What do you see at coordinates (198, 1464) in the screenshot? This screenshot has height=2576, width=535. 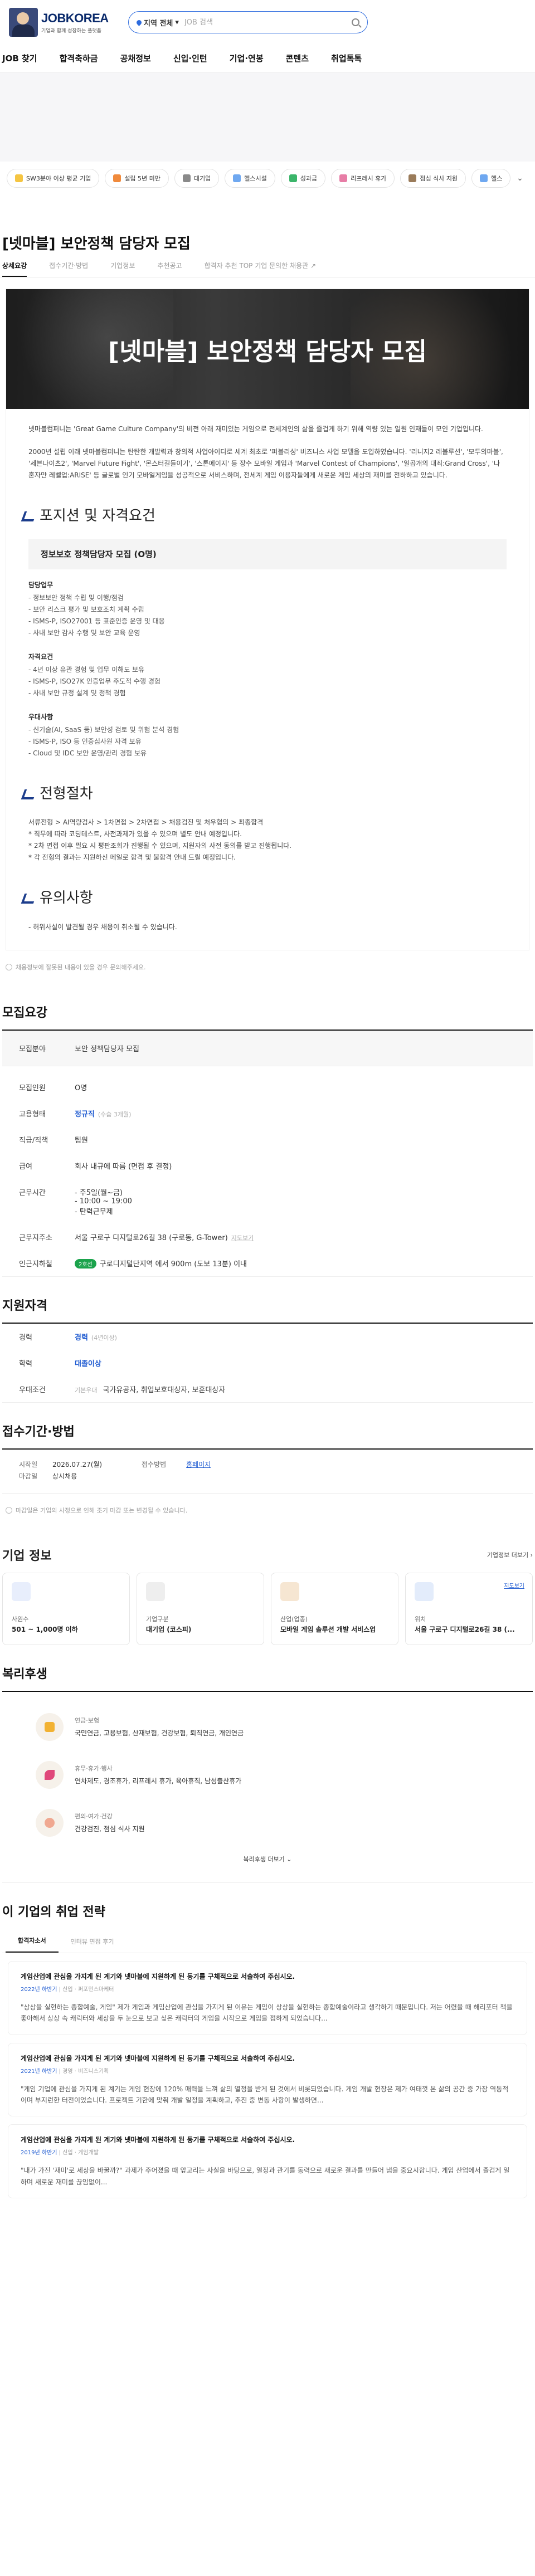 I see `apply-method-link: 홈페이지` at bounding box center [198, 1464].